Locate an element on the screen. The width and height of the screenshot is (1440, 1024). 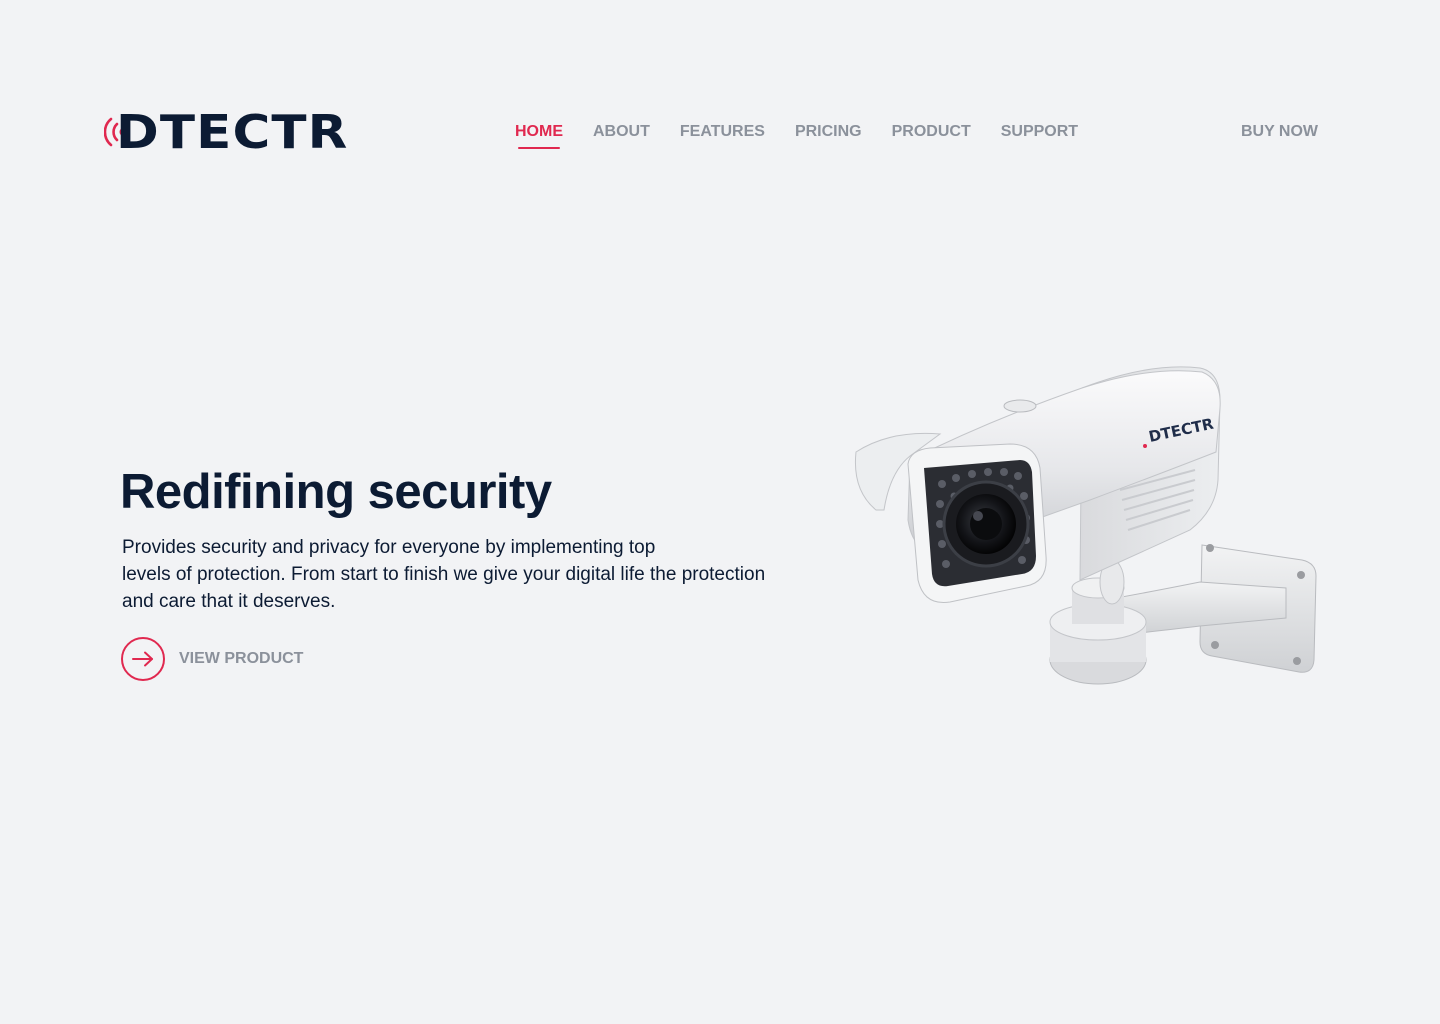
nav-item-support: SUPPORT is located at coordinates (1039, 132).